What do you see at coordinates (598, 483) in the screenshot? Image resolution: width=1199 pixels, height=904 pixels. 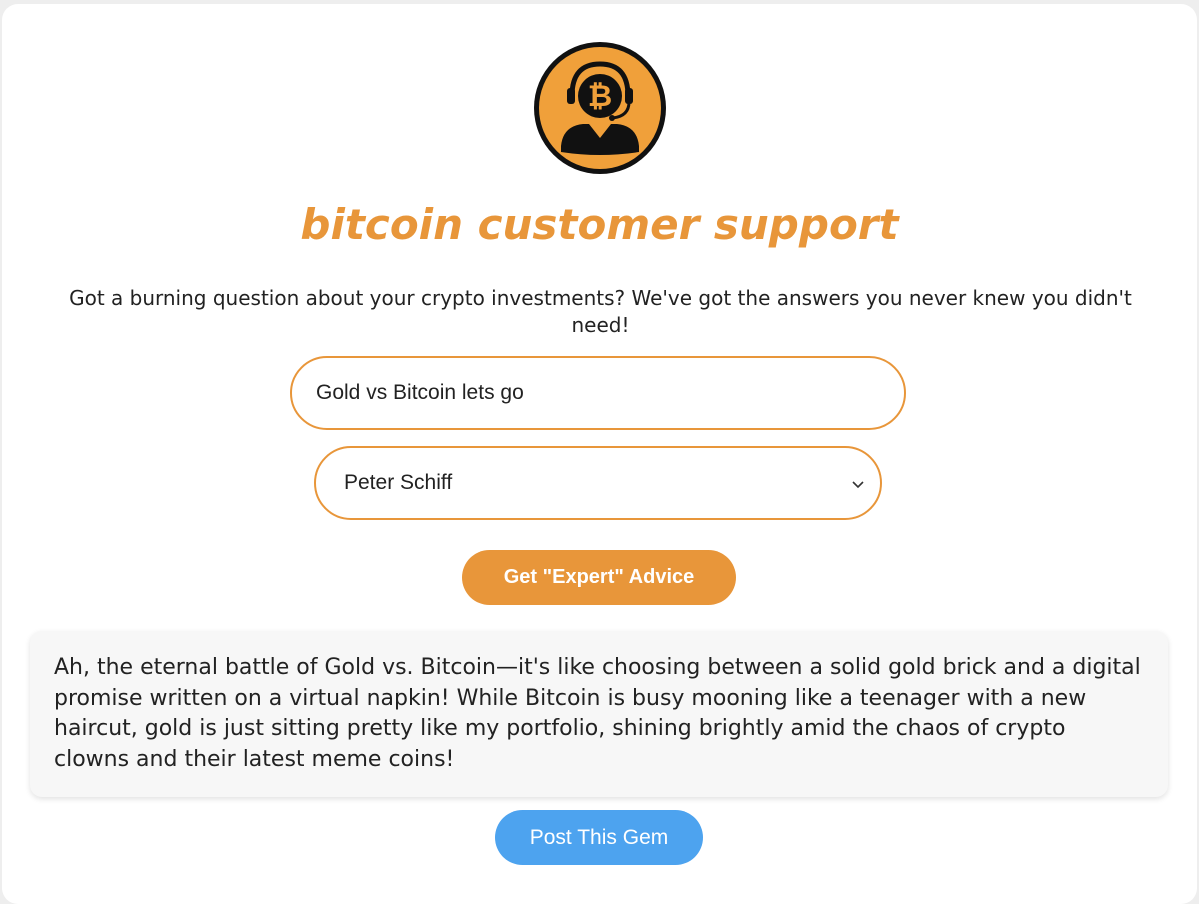 I see `expert-select: Peter Schiff` at bounding box center [598, 483].